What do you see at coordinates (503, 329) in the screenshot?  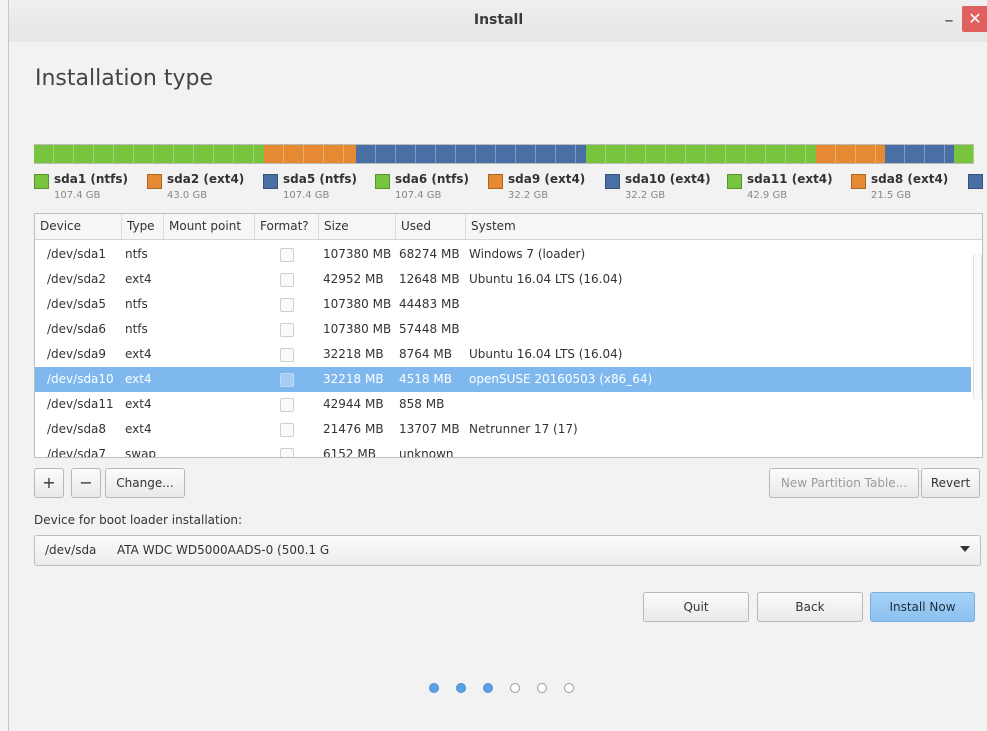 I see `table-row: /dev/sda6 ntfs 107380 MB 57448 MB` at bounding box center [503, 329].